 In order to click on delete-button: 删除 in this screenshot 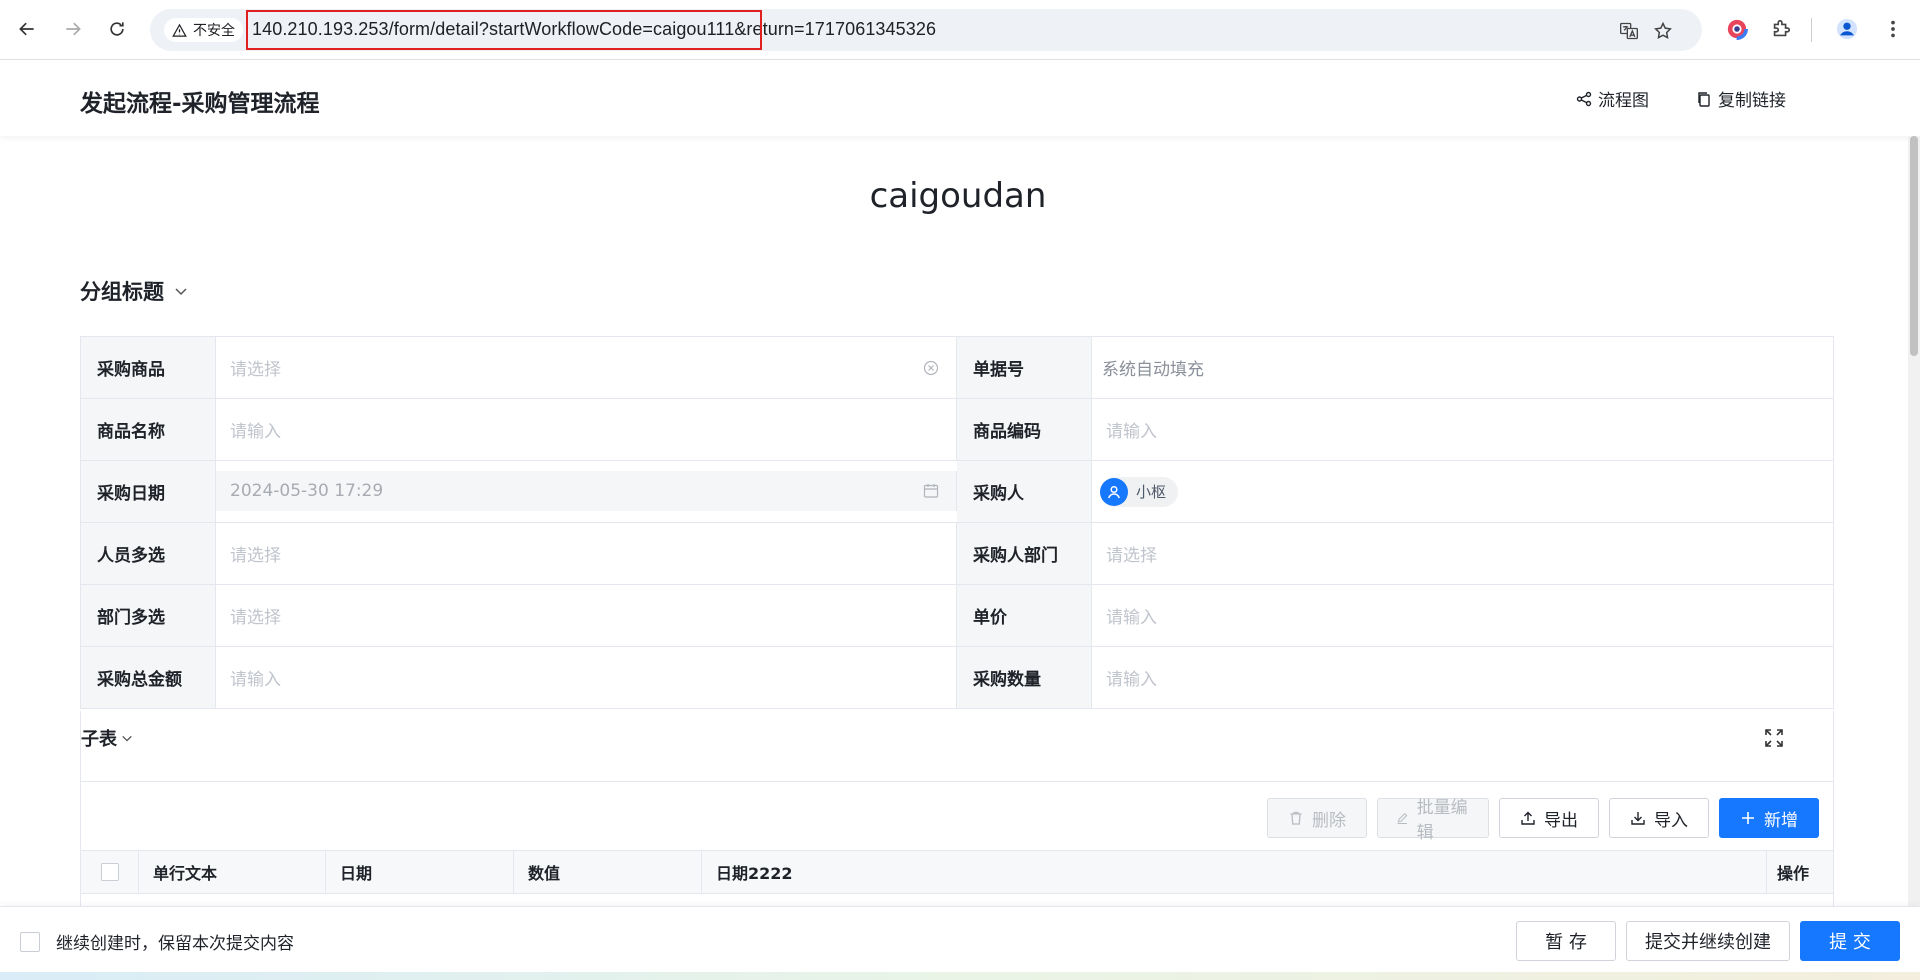, I will do `click(1317, 818)`.